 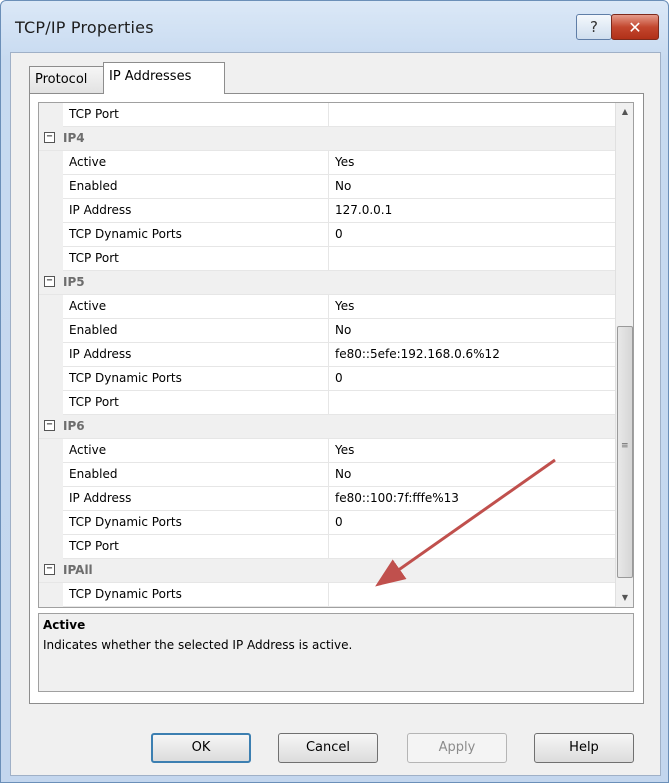 I want to click on tab-ip-addresses: IP Addresses, so click(x=164, y=78).